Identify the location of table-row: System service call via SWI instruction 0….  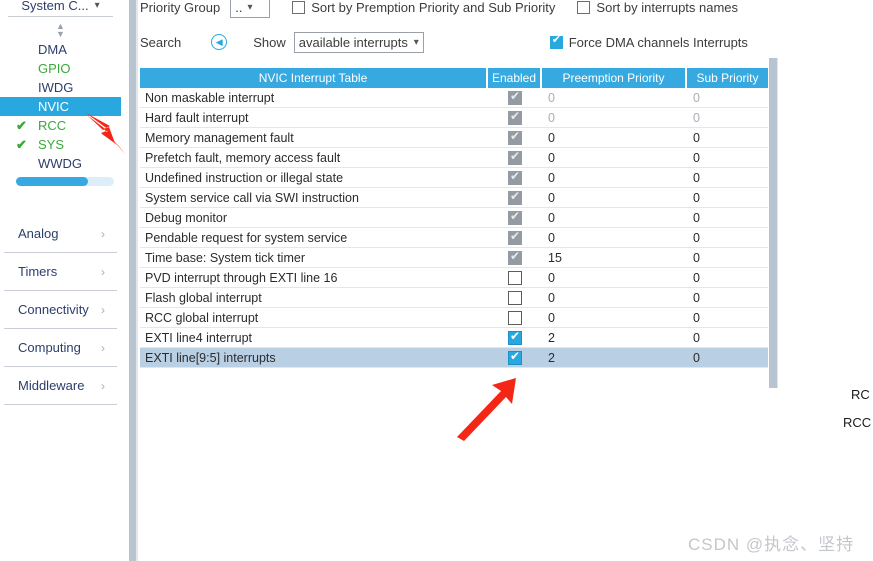
(454, 198).